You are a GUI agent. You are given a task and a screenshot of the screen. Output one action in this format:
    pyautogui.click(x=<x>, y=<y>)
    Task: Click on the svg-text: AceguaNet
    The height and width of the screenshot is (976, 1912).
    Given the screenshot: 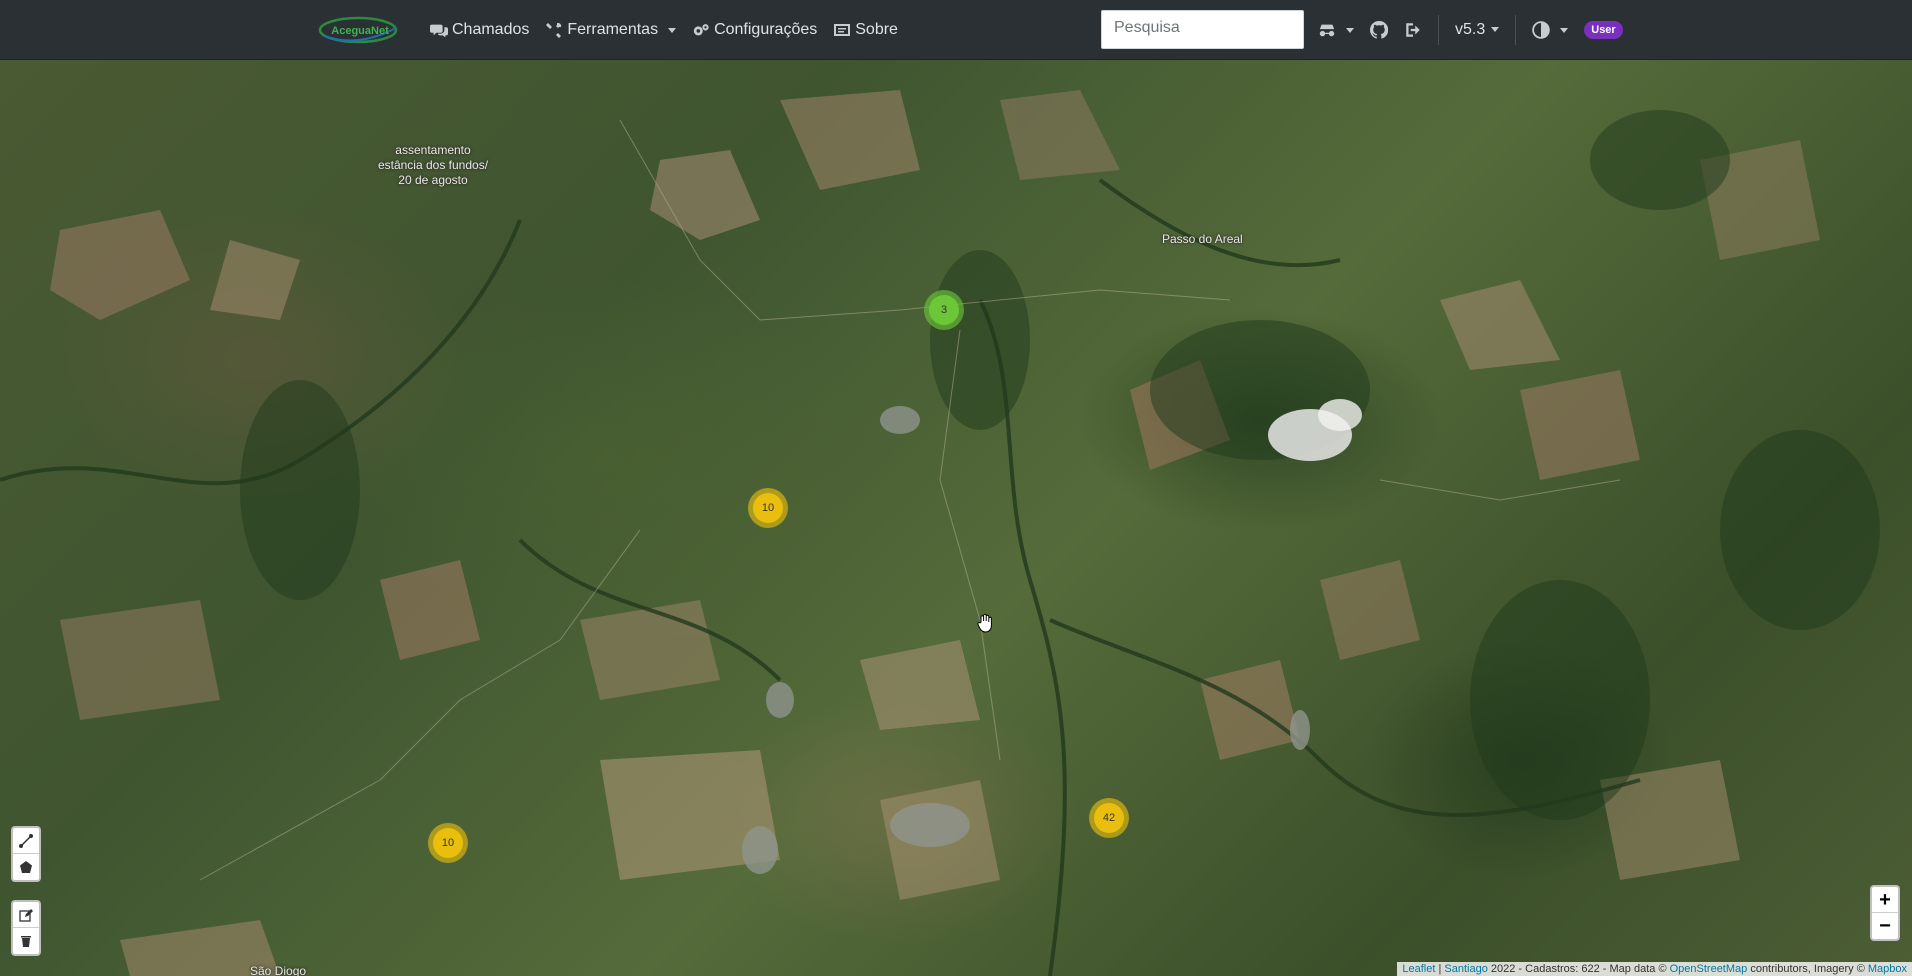 What is the action you would take?
    pyautogui.click(x=360, y=31)
    